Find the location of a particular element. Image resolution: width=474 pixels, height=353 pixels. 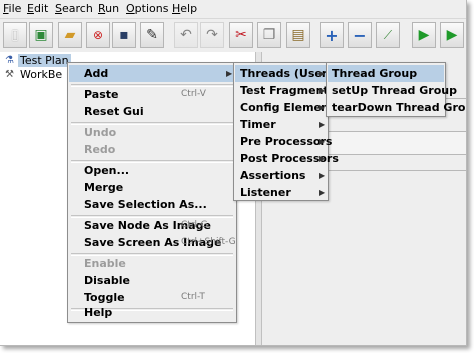

flask-icon: ⚗ is located at coordinates (9, 60).